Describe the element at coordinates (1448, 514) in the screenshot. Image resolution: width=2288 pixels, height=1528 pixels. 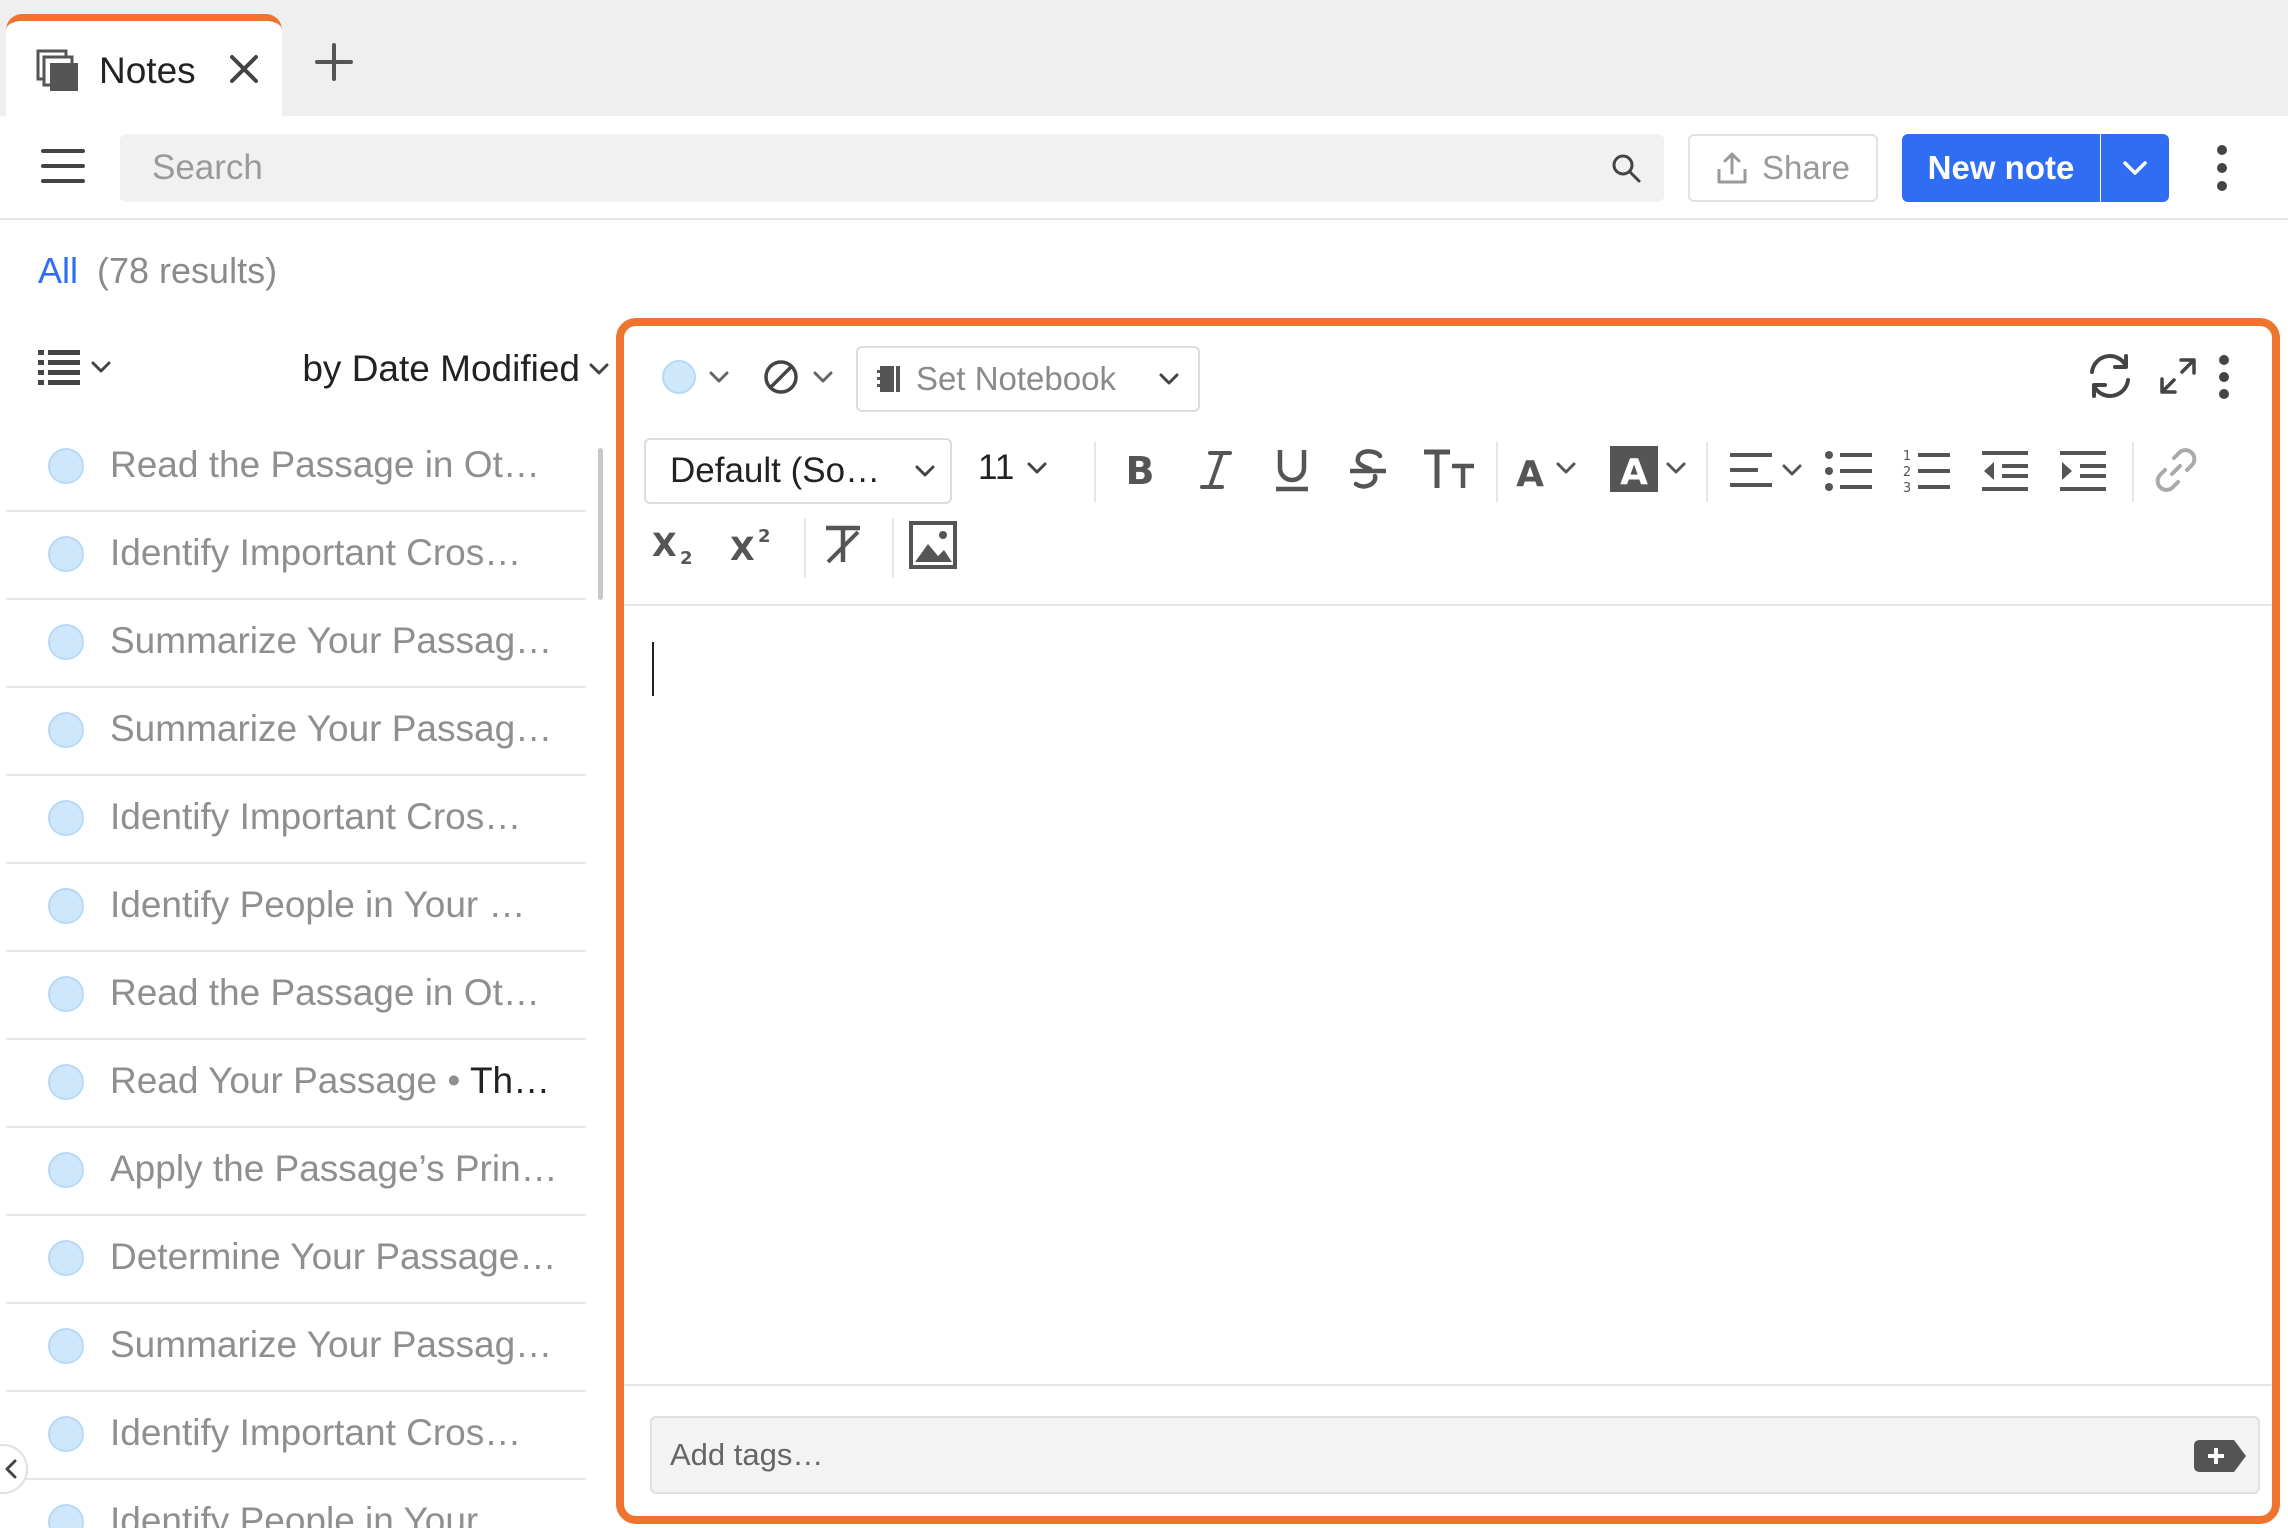
I see `formatting-toolbar: Default (So… 11 B A A 1 2 3 X 2 X 2` at that location.